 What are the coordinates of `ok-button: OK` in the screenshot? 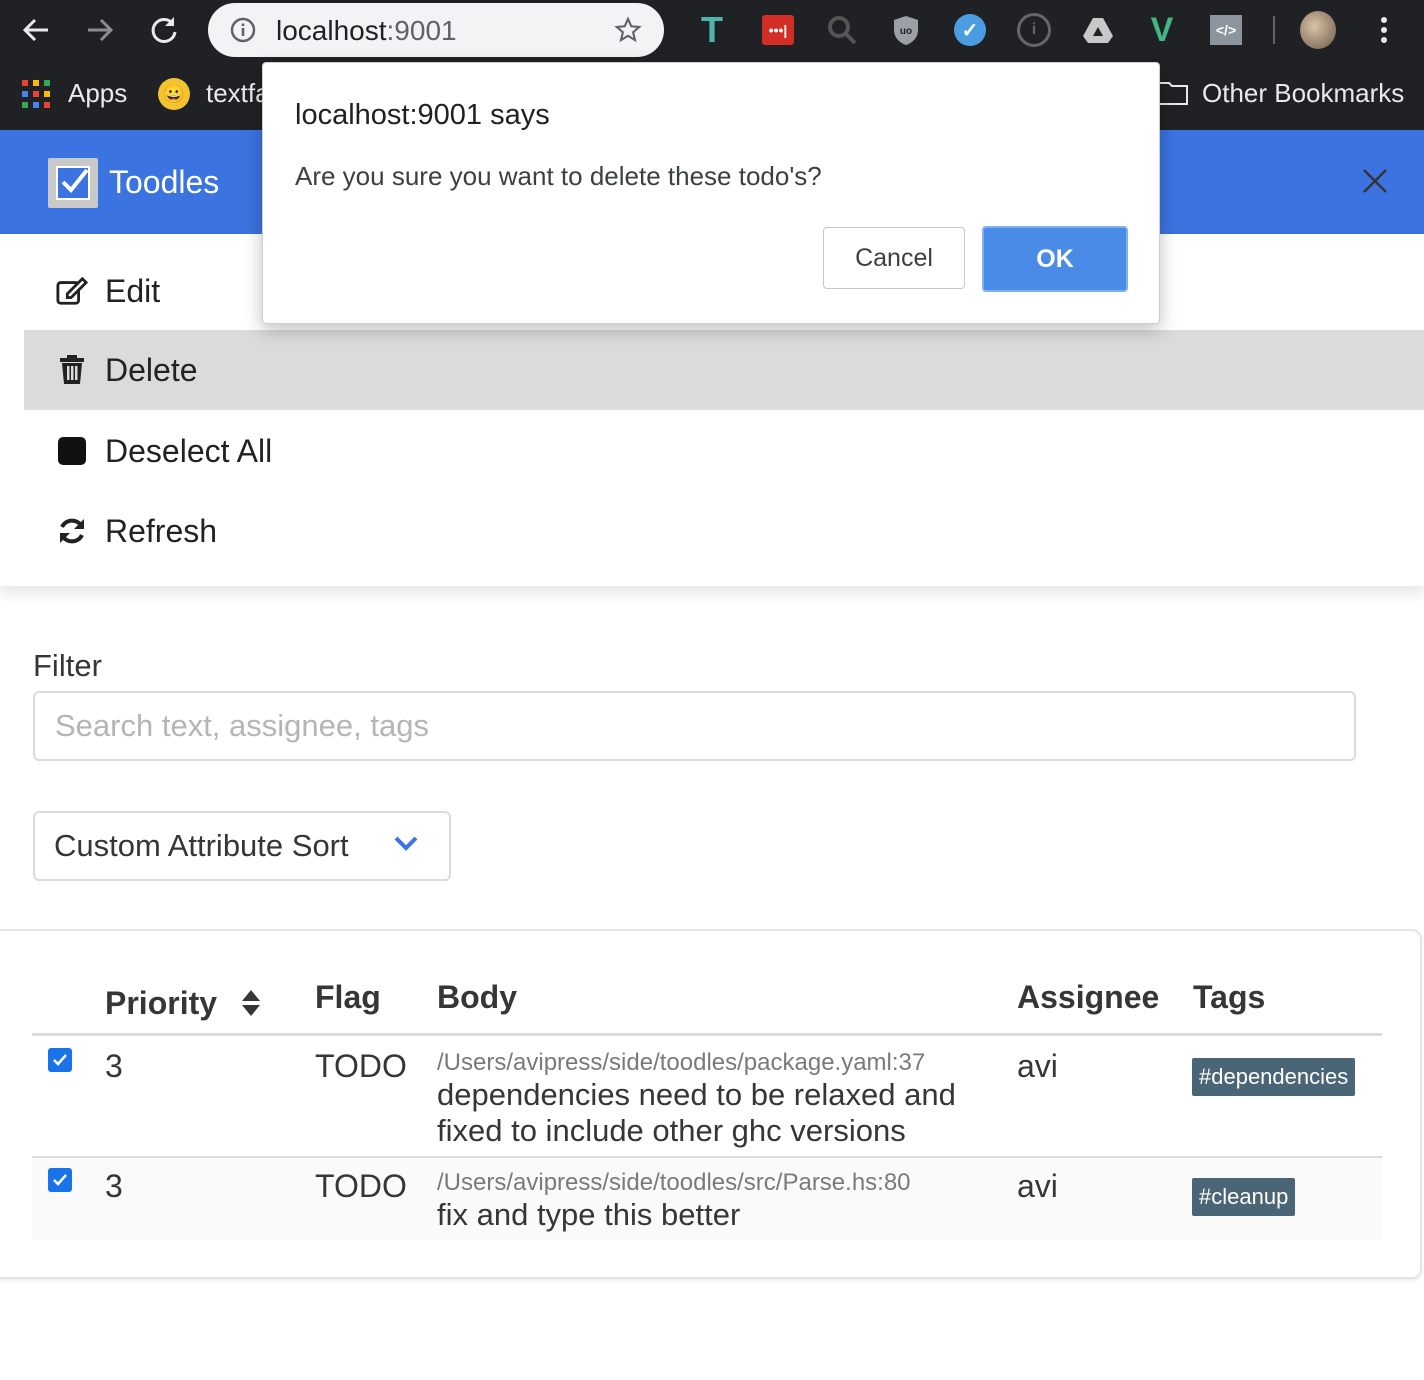 It's located at (1055, 259).